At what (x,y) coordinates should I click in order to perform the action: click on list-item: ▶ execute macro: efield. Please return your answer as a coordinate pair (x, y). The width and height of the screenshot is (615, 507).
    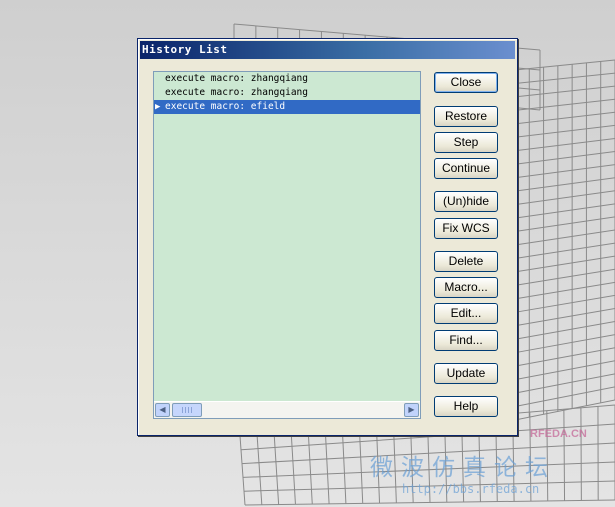
    Looking at the image, I should click on (287, 107).